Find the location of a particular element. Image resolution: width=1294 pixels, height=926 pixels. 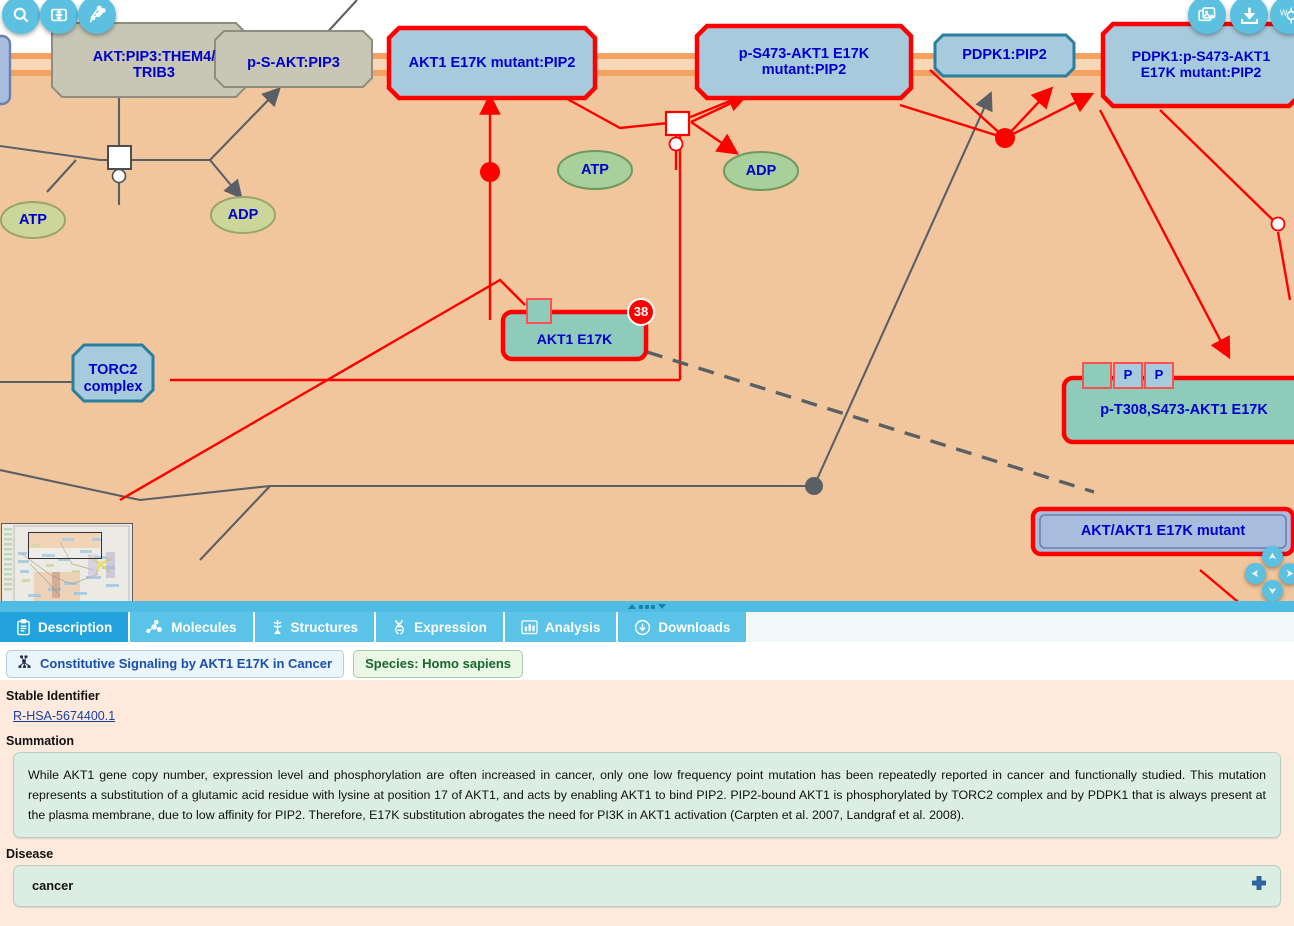

nav-right-icon is located at coordinates (1286, 573).